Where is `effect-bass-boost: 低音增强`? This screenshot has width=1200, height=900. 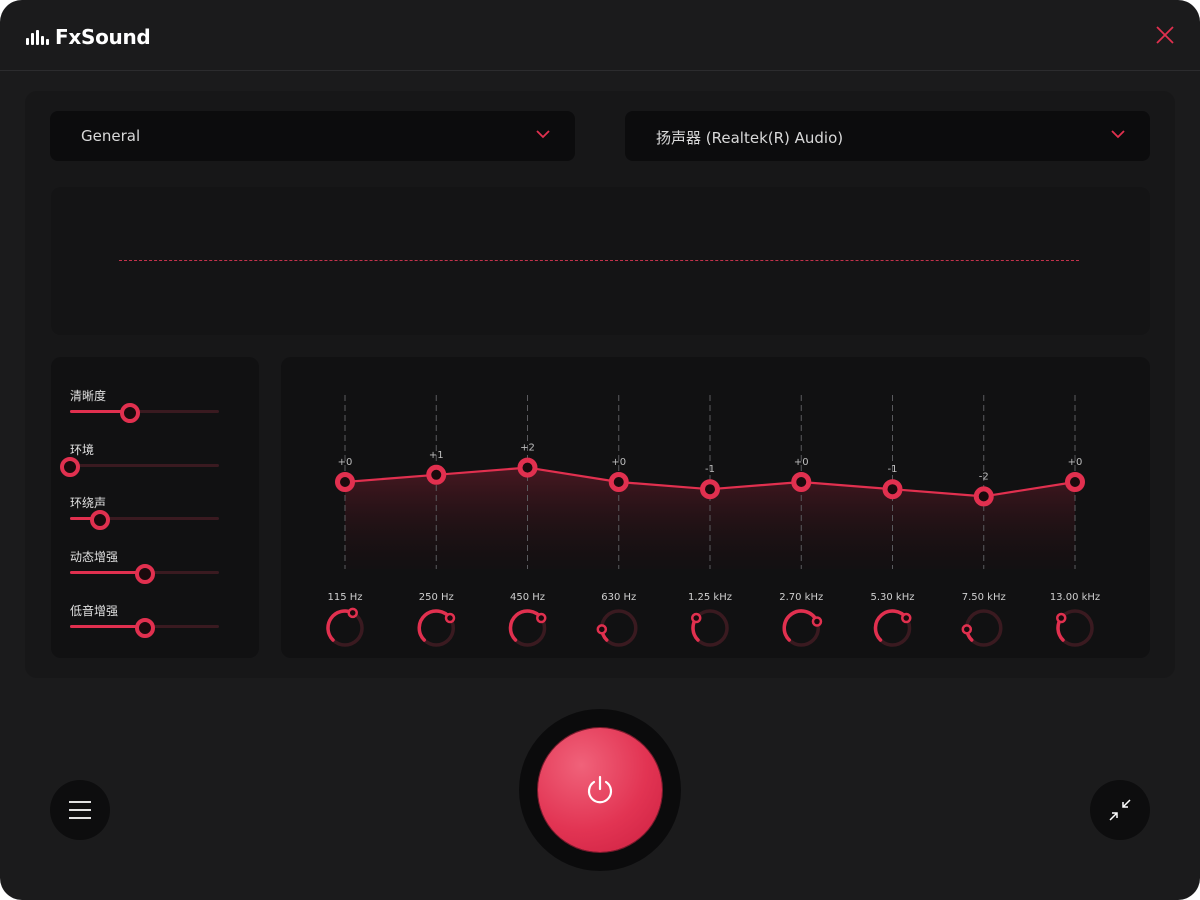 effect-bass-boost: 低音增强 is located at coordinates (145, 622).